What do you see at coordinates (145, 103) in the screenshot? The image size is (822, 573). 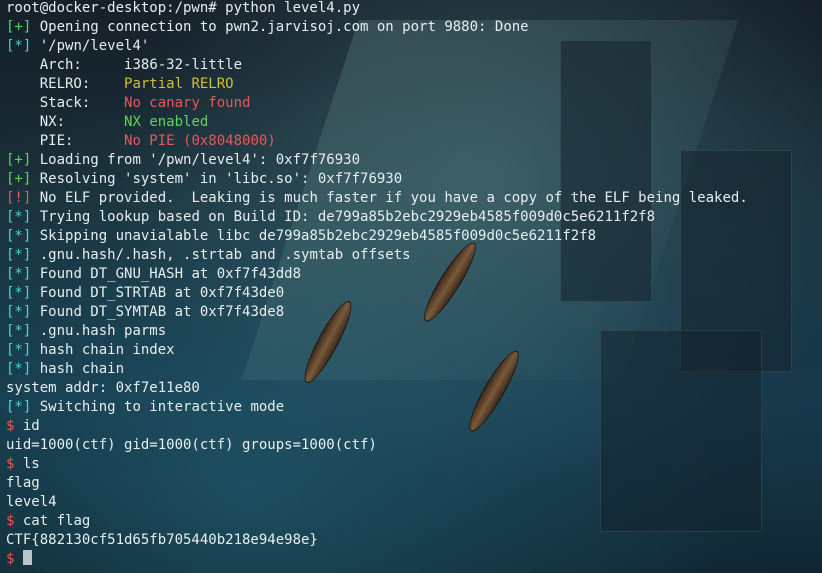 I see `checksec-stack: Stack: No canary found` at bounding box center [145, 103].